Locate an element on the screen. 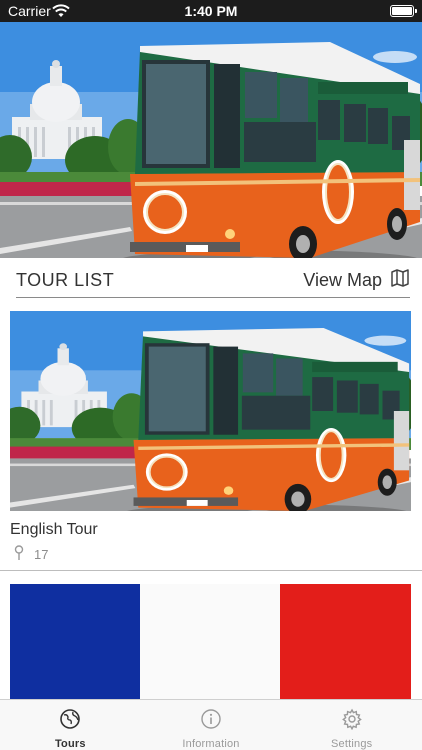  flag-blue-stripe is located at coordinates (75, 641).